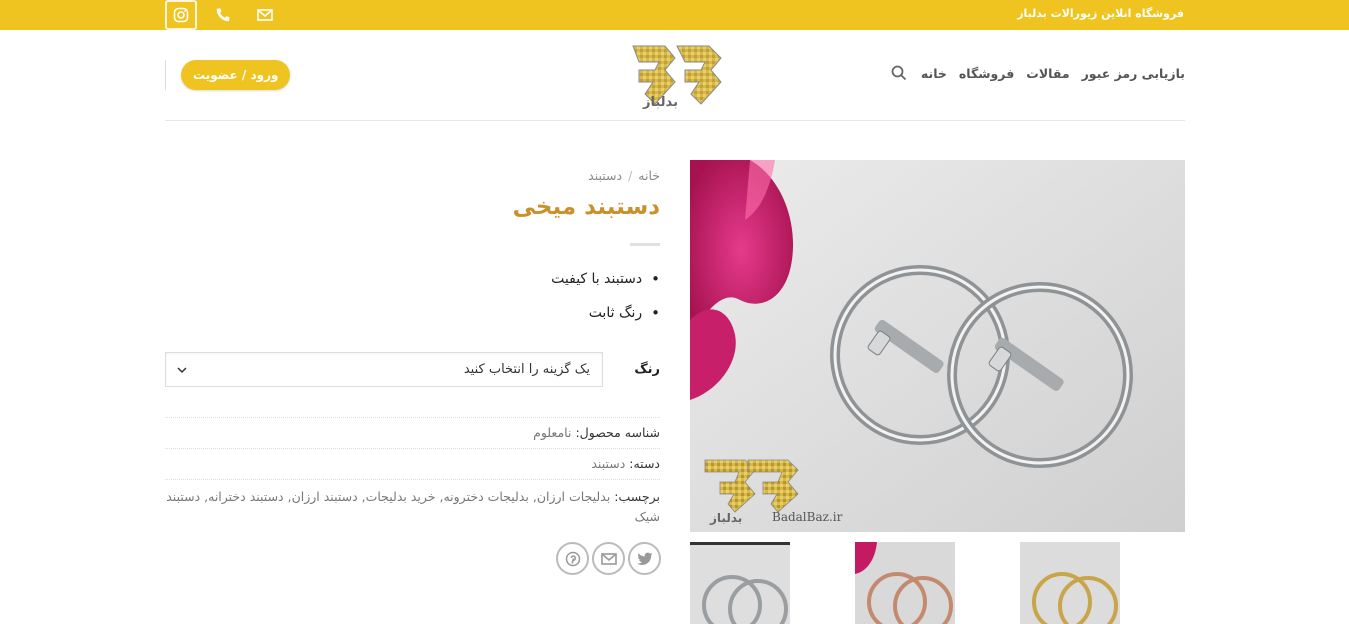  Describe the element at coordinates (223, 15) in the screenshot. I see `phone-icon` at that location.